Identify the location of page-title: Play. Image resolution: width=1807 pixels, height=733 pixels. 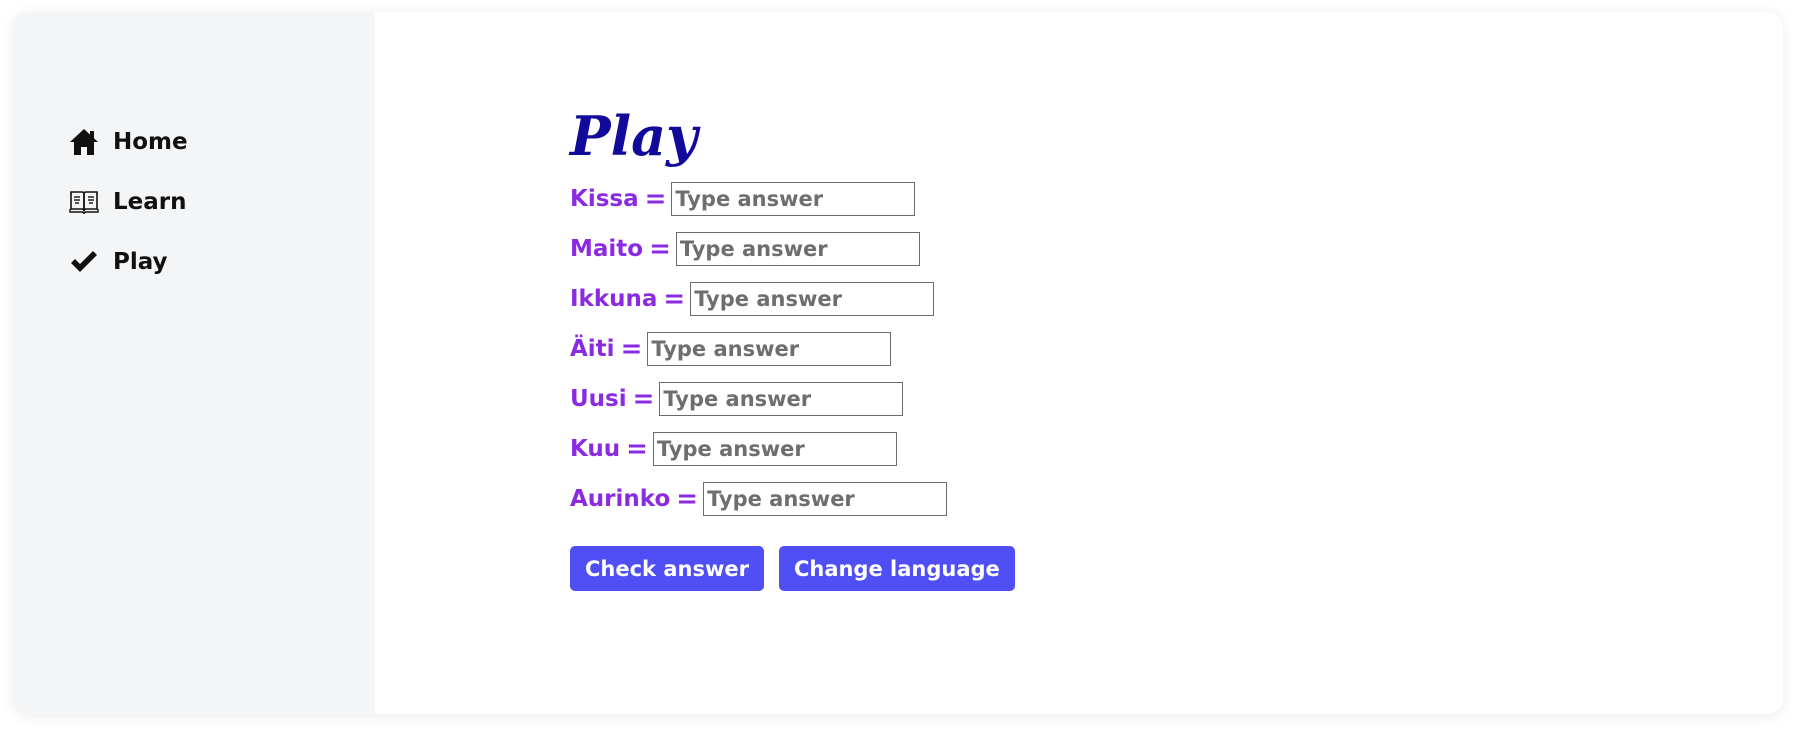
(634, 136).